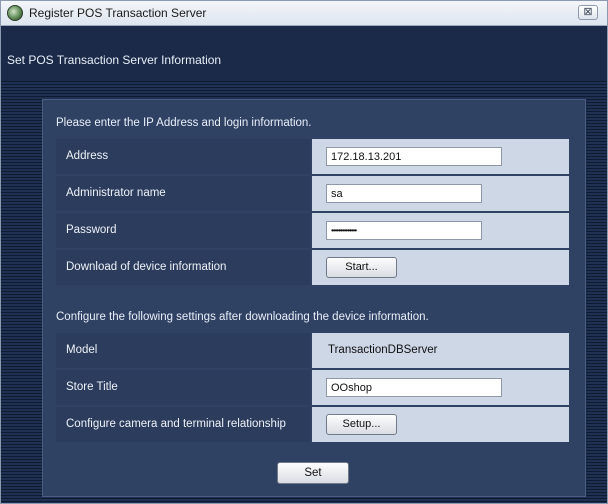  I want to click on close-icon: ⊠, so click(588, 12).